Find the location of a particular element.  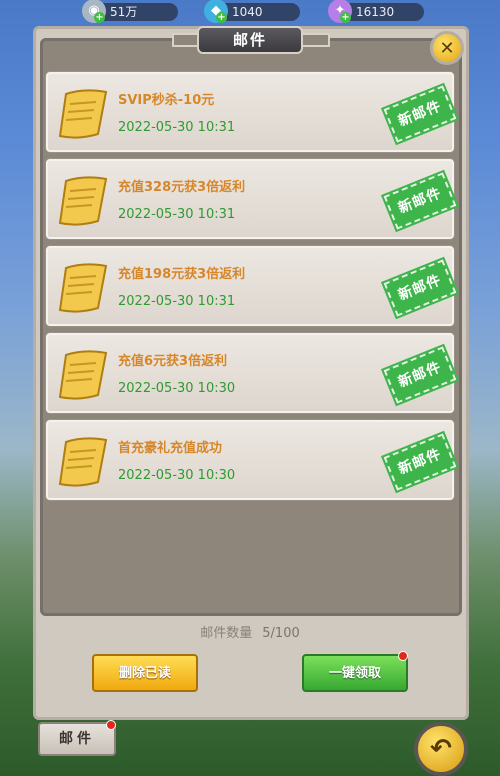

mail-item: SVIP秒杀-10元 2022-05-30 10:31 新邮件 is located at coordinates (252, 112).